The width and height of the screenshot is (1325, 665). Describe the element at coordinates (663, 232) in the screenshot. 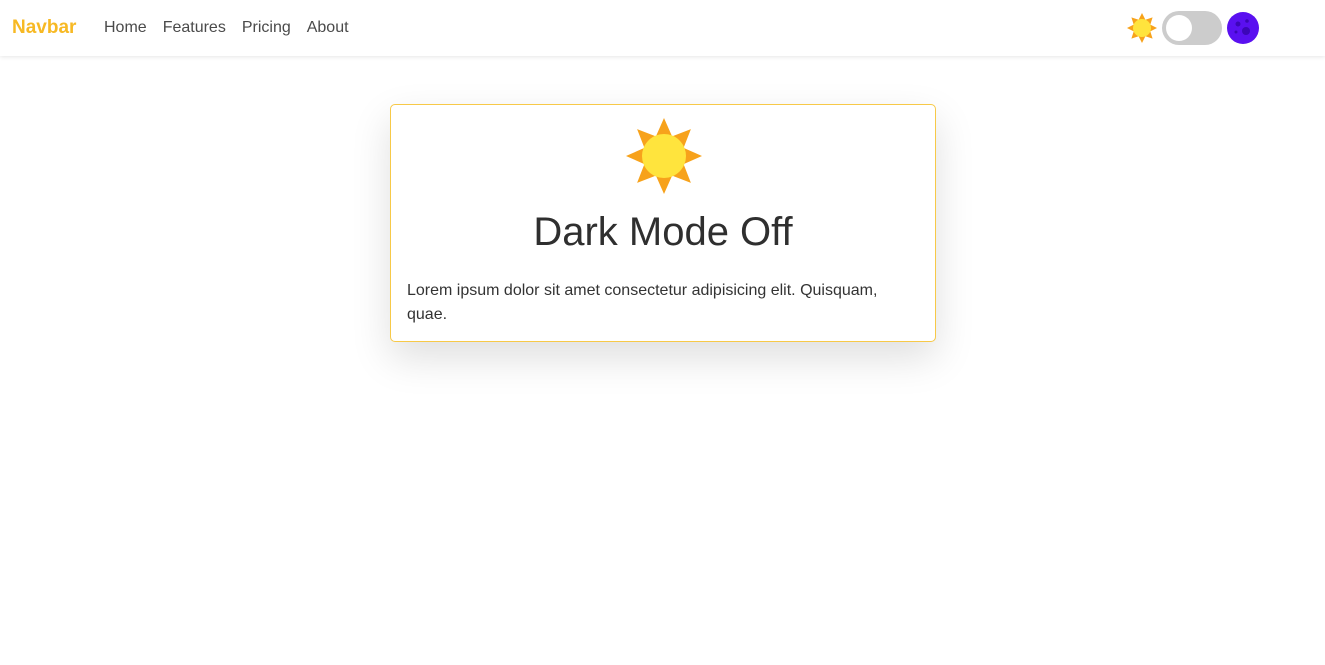

I see `card-title: Dark Mode Off` at that location.